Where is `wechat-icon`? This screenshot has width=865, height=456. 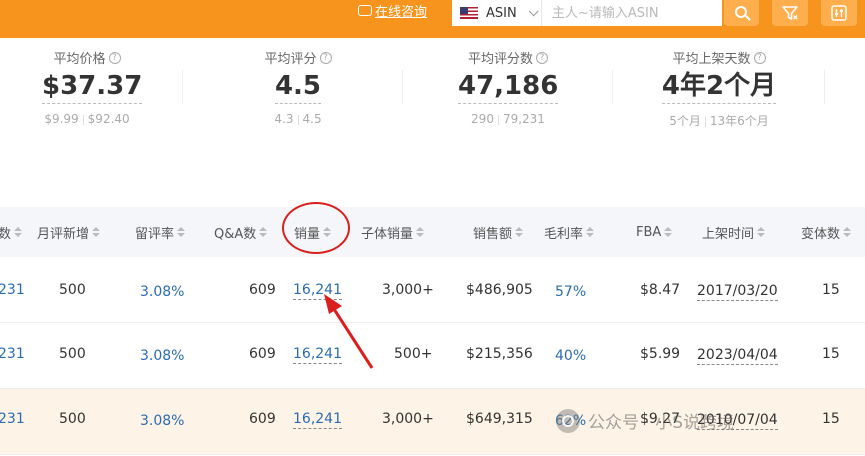
wechat-icon is located at coordinates (568, 420).